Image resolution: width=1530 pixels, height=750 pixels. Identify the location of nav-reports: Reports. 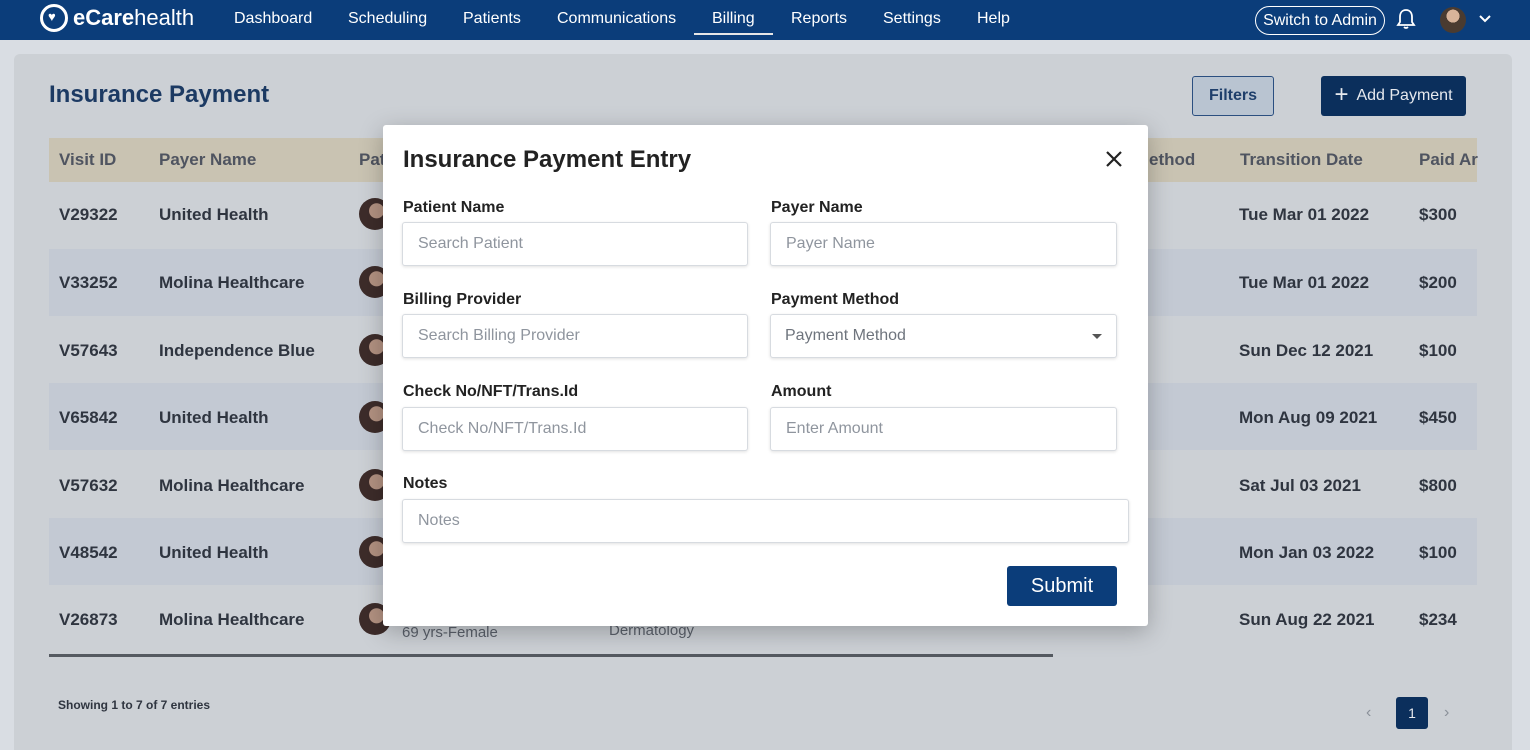
(819, 19).